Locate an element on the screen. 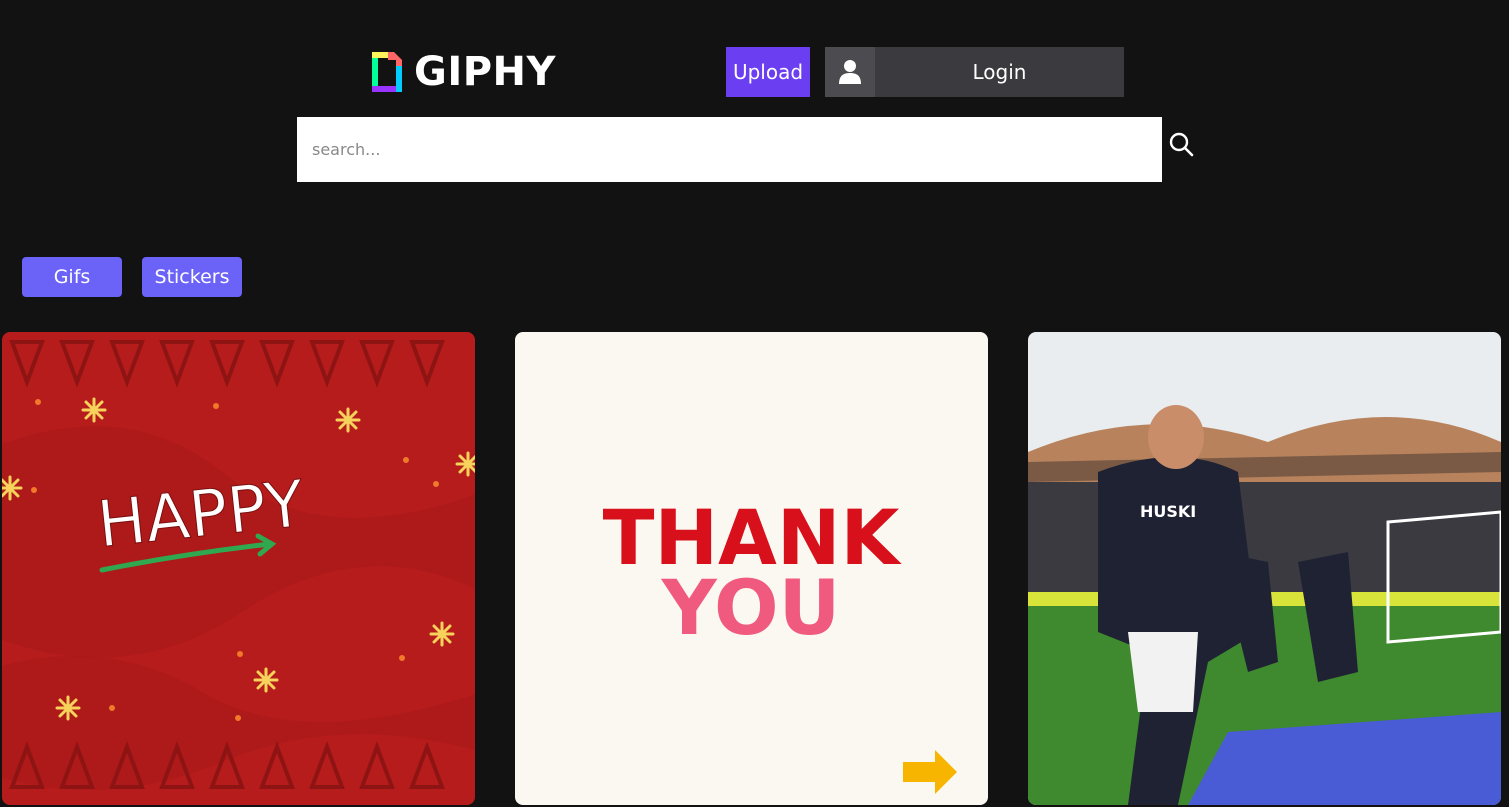  login-label: Login is located at coordinates (999, 72).